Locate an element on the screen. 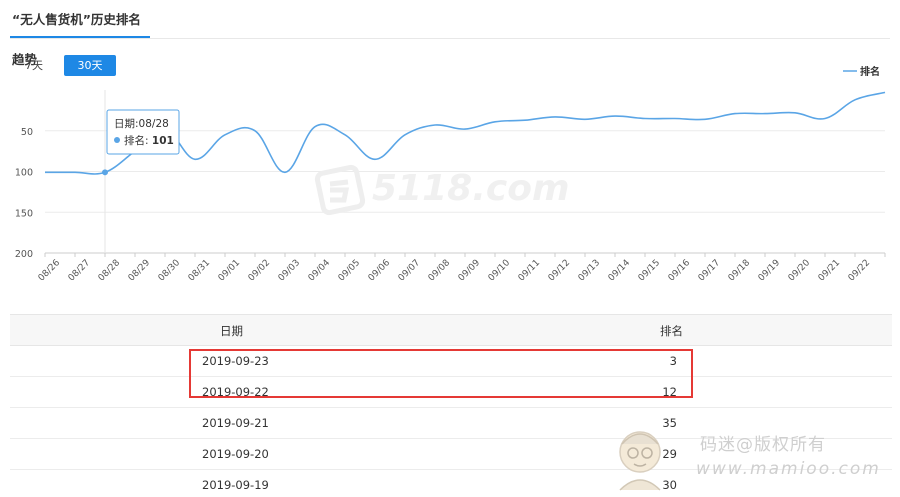 This screenshot has width=900, height=497. x-tick-label: 09/02 is located at coordinates (259, 270).